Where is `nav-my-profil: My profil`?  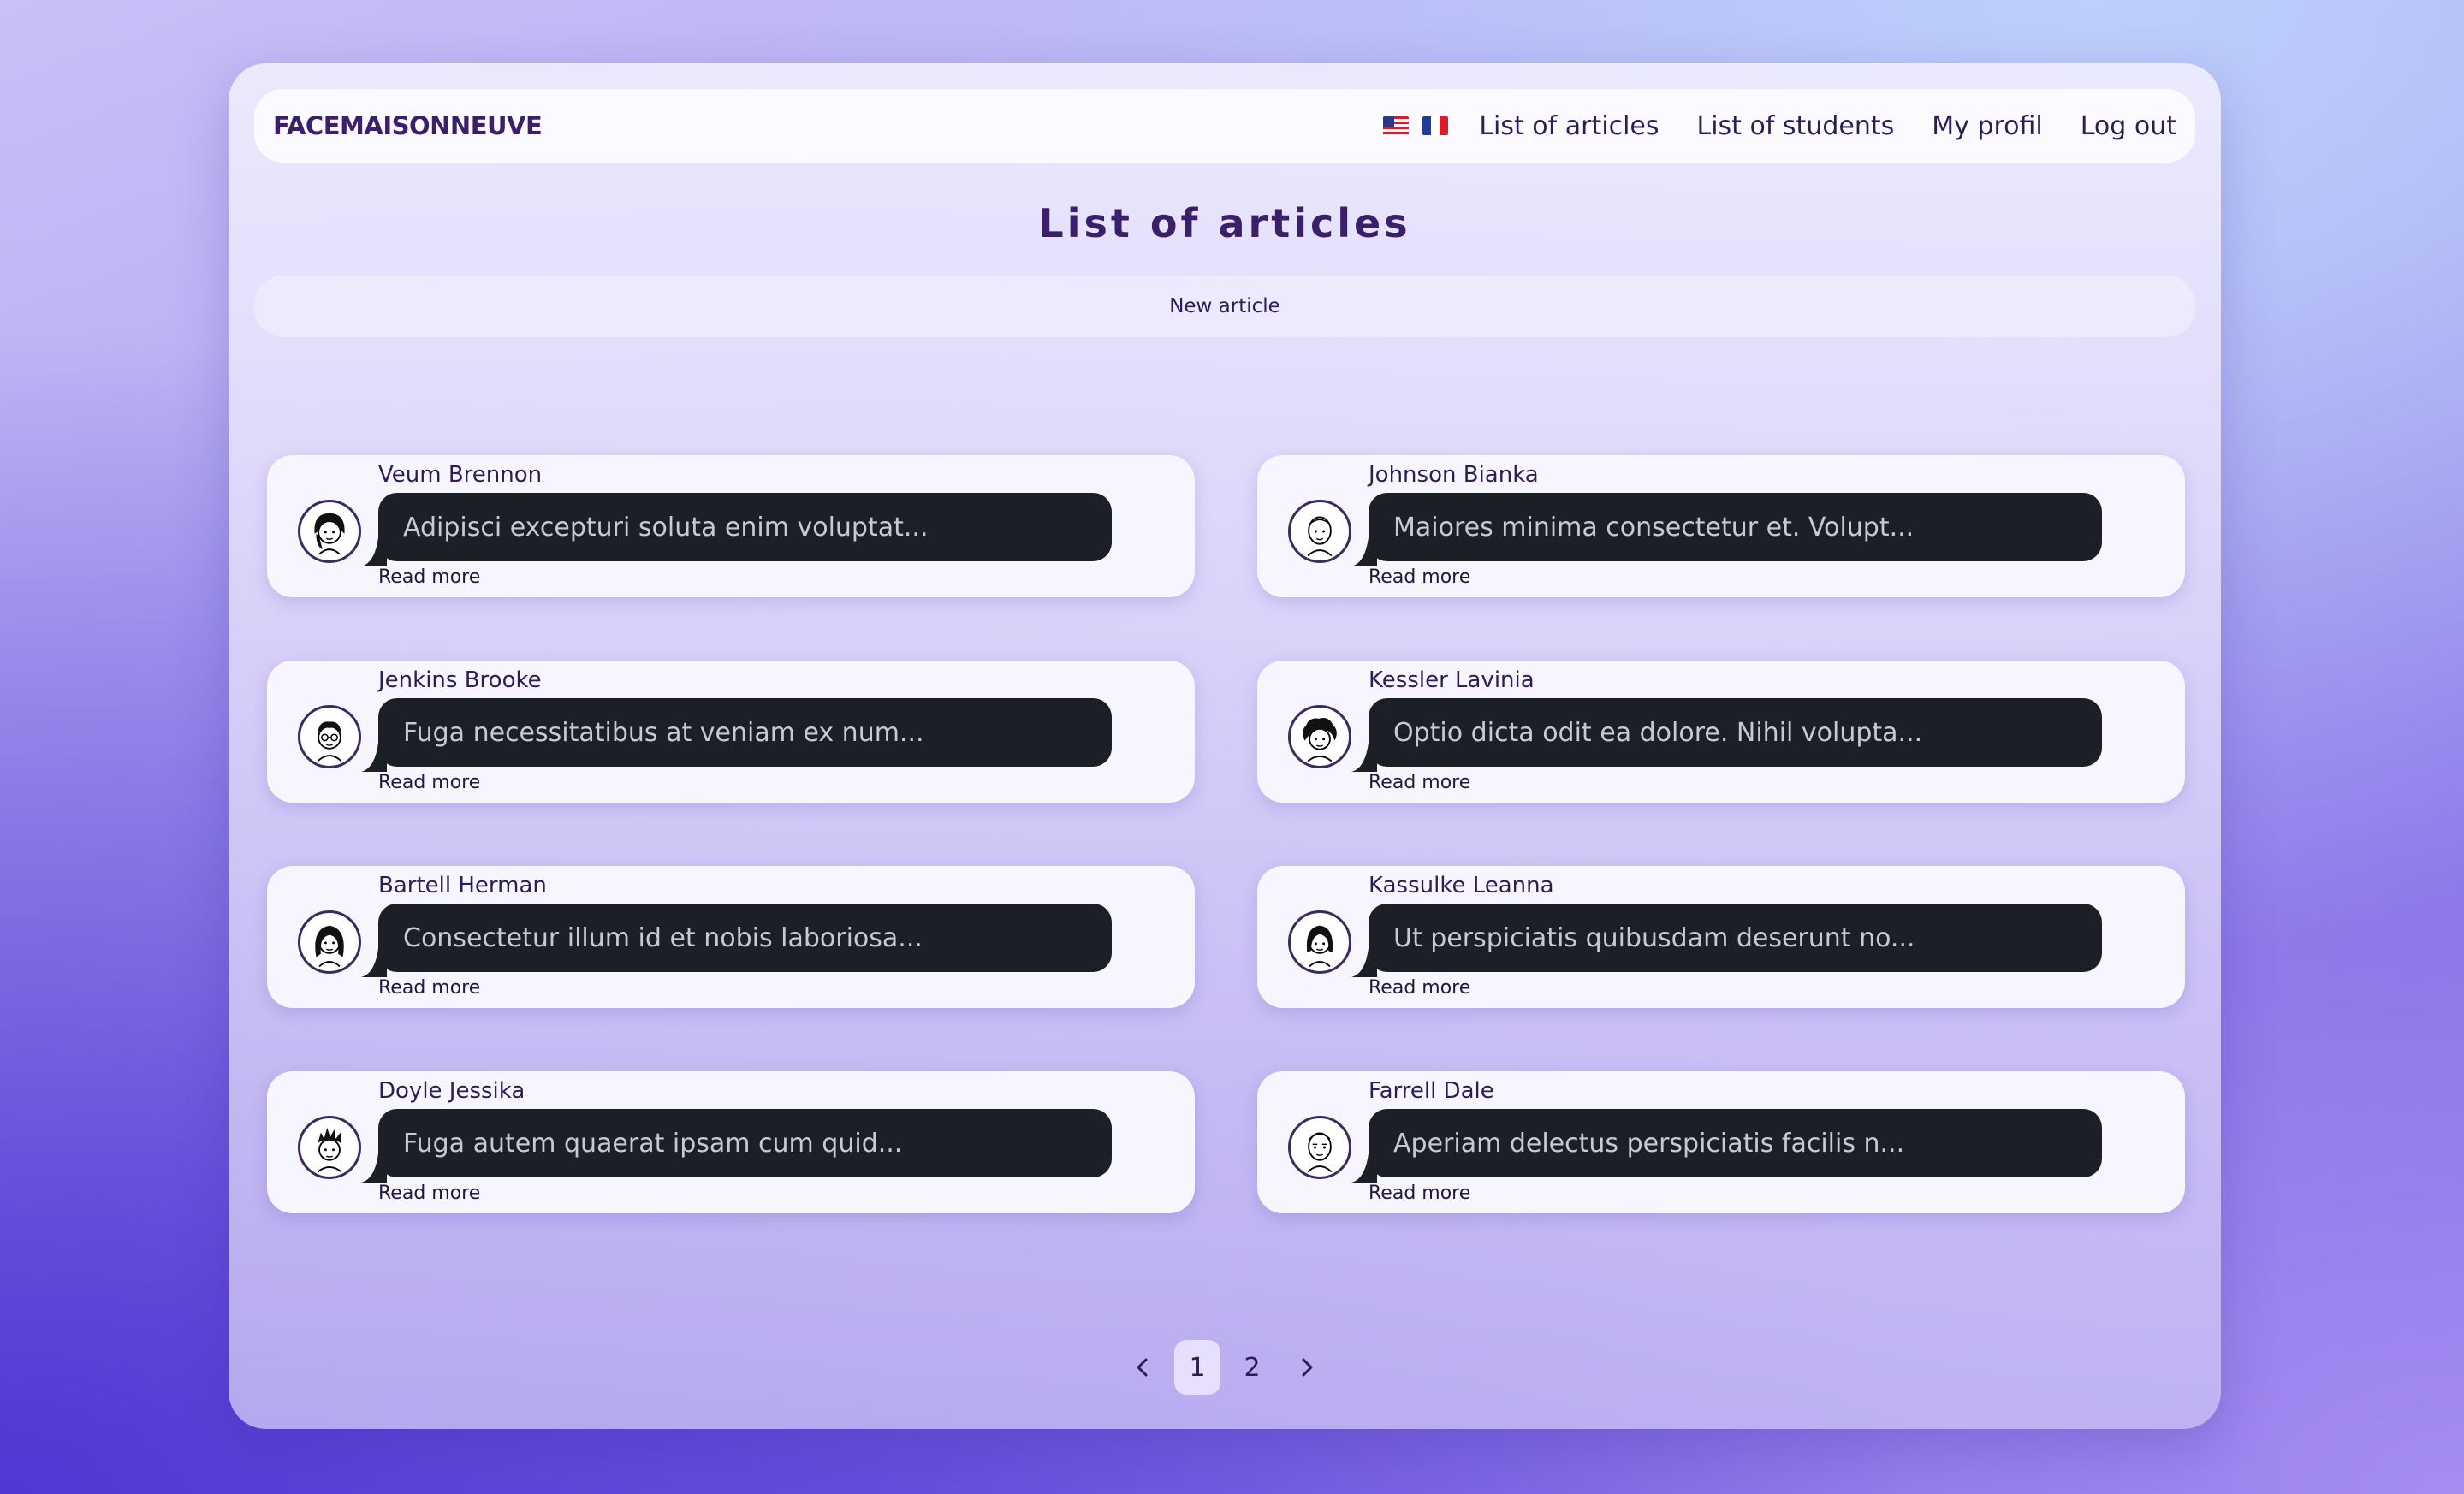
nav-my-profil: My profil is located at coordinates (1987, 126).